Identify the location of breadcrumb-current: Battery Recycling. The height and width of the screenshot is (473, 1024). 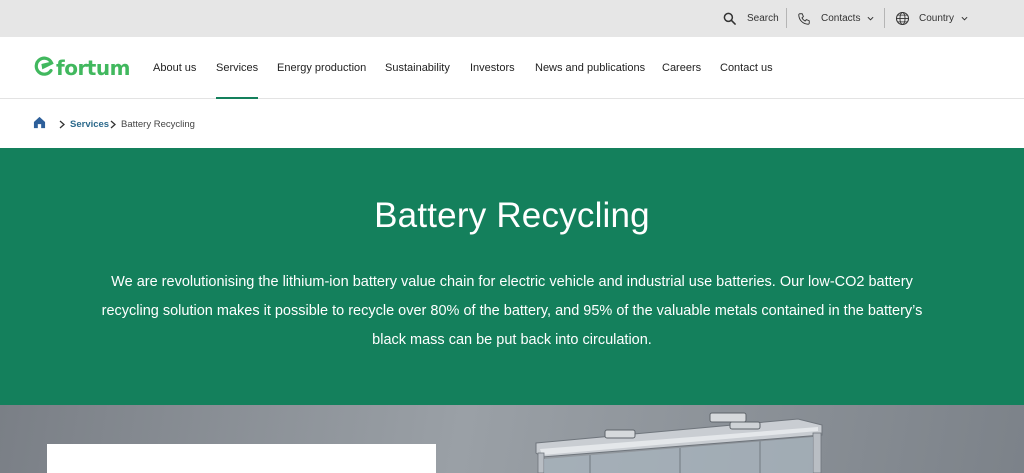
(158, 124).